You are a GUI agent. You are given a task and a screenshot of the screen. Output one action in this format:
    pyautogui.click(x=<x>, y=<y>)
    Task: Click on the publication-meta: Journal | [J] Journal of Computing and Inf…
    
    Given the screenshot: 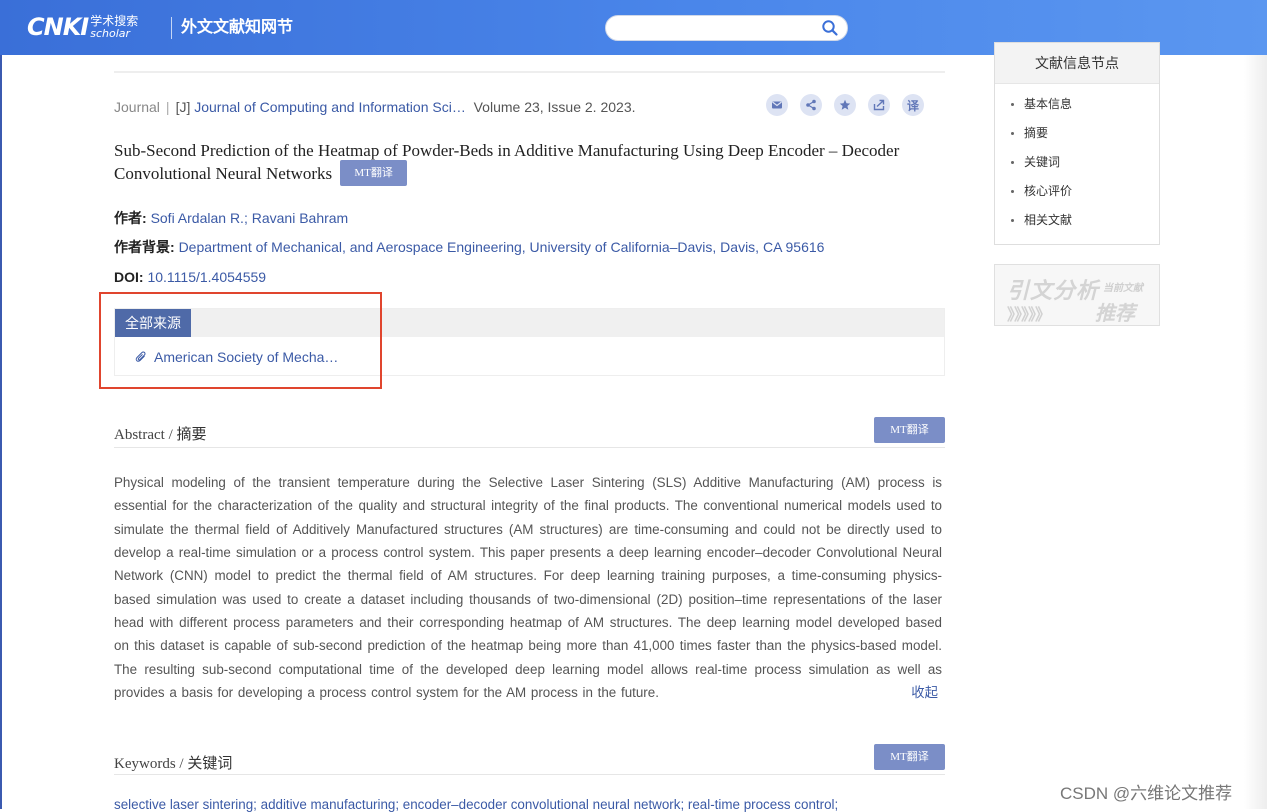 What is the action you would take?
    pyautogui.click(x=375, y=107)
    